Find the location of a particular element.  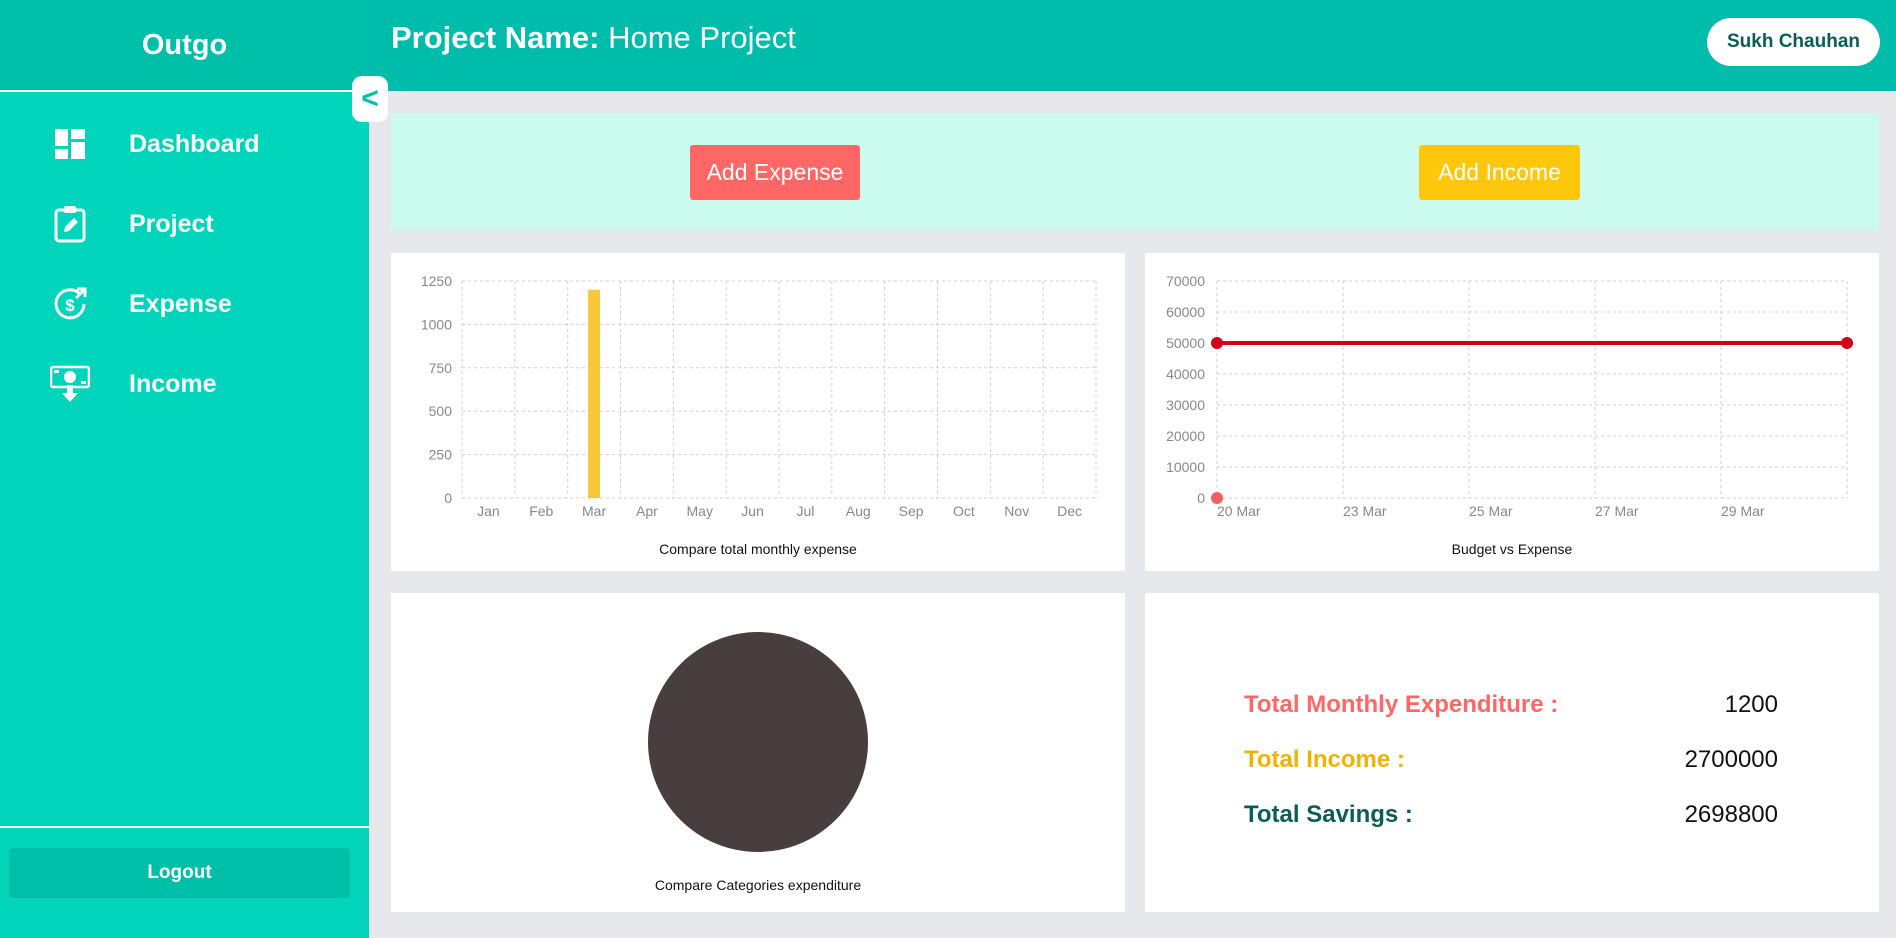

x-tick-label: 20 Mar is located at coordinates (1239, 511).